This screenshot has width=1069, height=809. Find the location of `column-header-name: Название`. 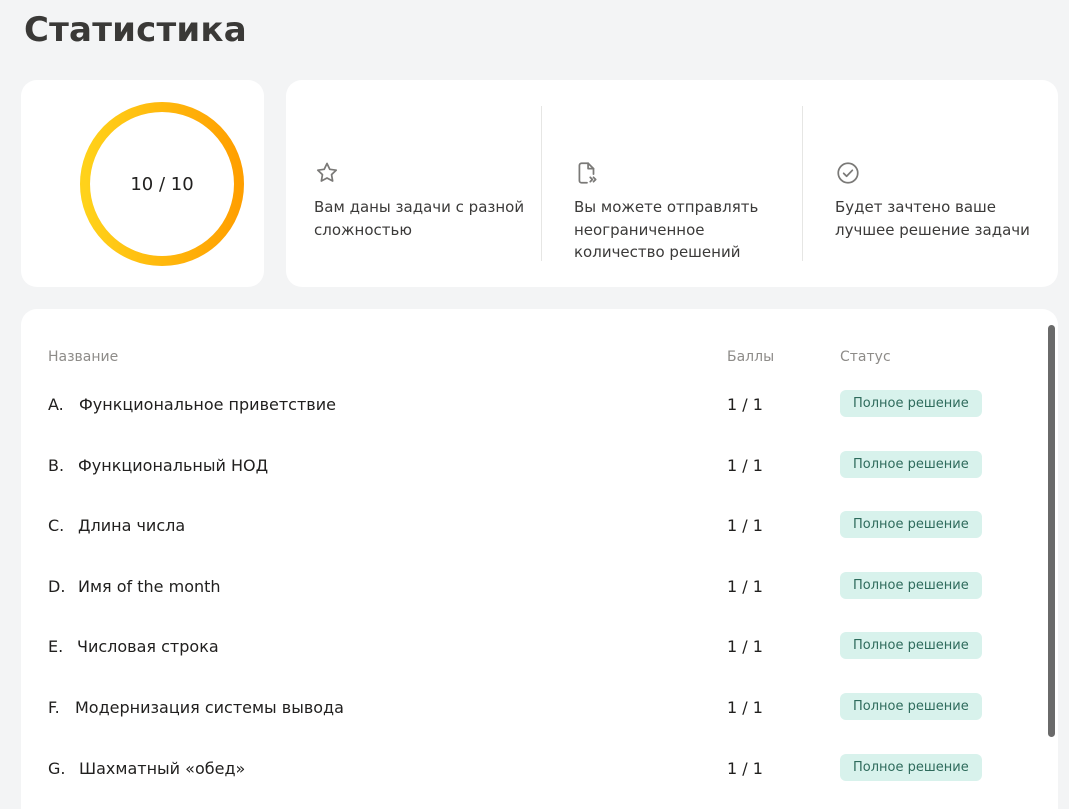

column-header-name: Название is located at coordinates (83, 357).